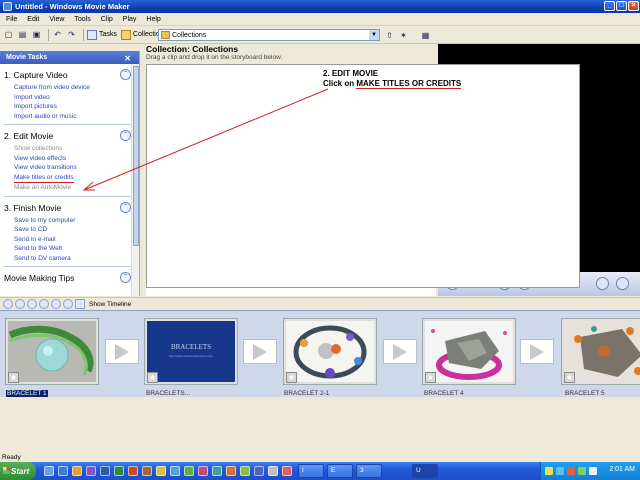 The image size is (640, 480). What do you see at coordinates (76, 159) in the screenshot?
I see `task-view-video-effects: View video effects` at bounding box center [76, 159].